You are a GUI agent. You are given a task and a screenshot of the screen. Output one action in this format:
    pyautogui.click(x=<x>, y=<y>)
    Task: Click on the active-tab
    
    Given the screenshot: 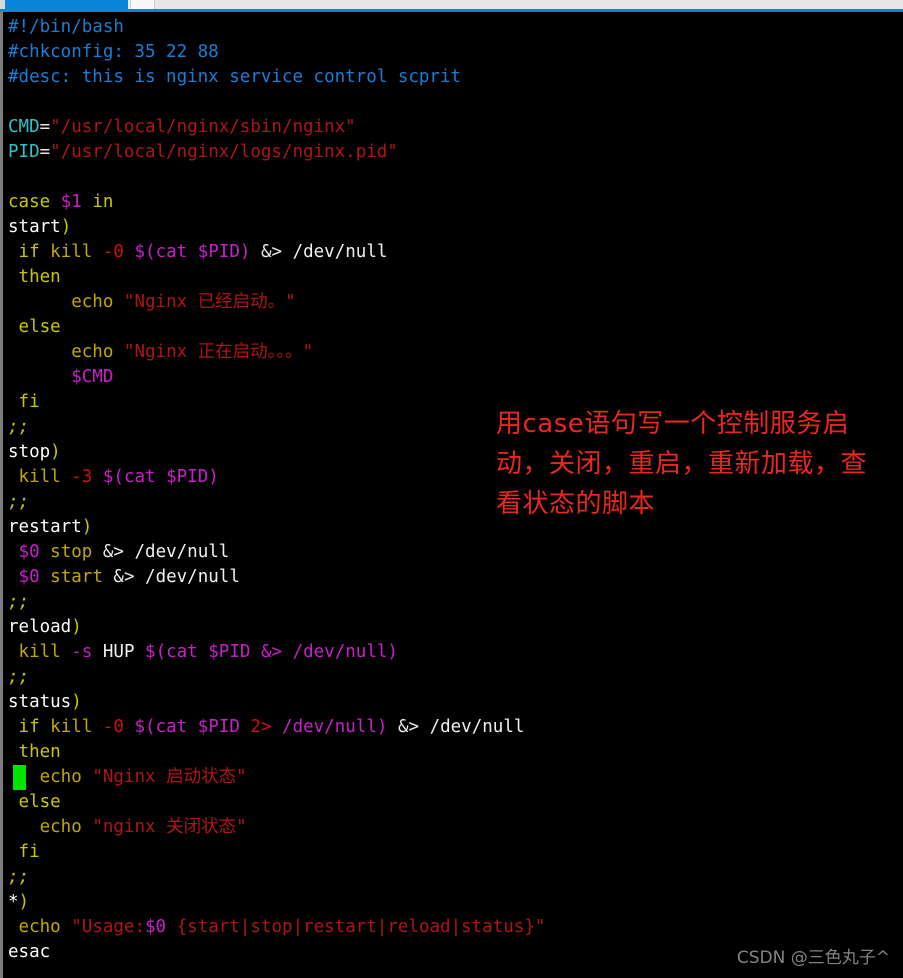 What is the action you would take?
    pyautogui.click(x=66, y=4)
    